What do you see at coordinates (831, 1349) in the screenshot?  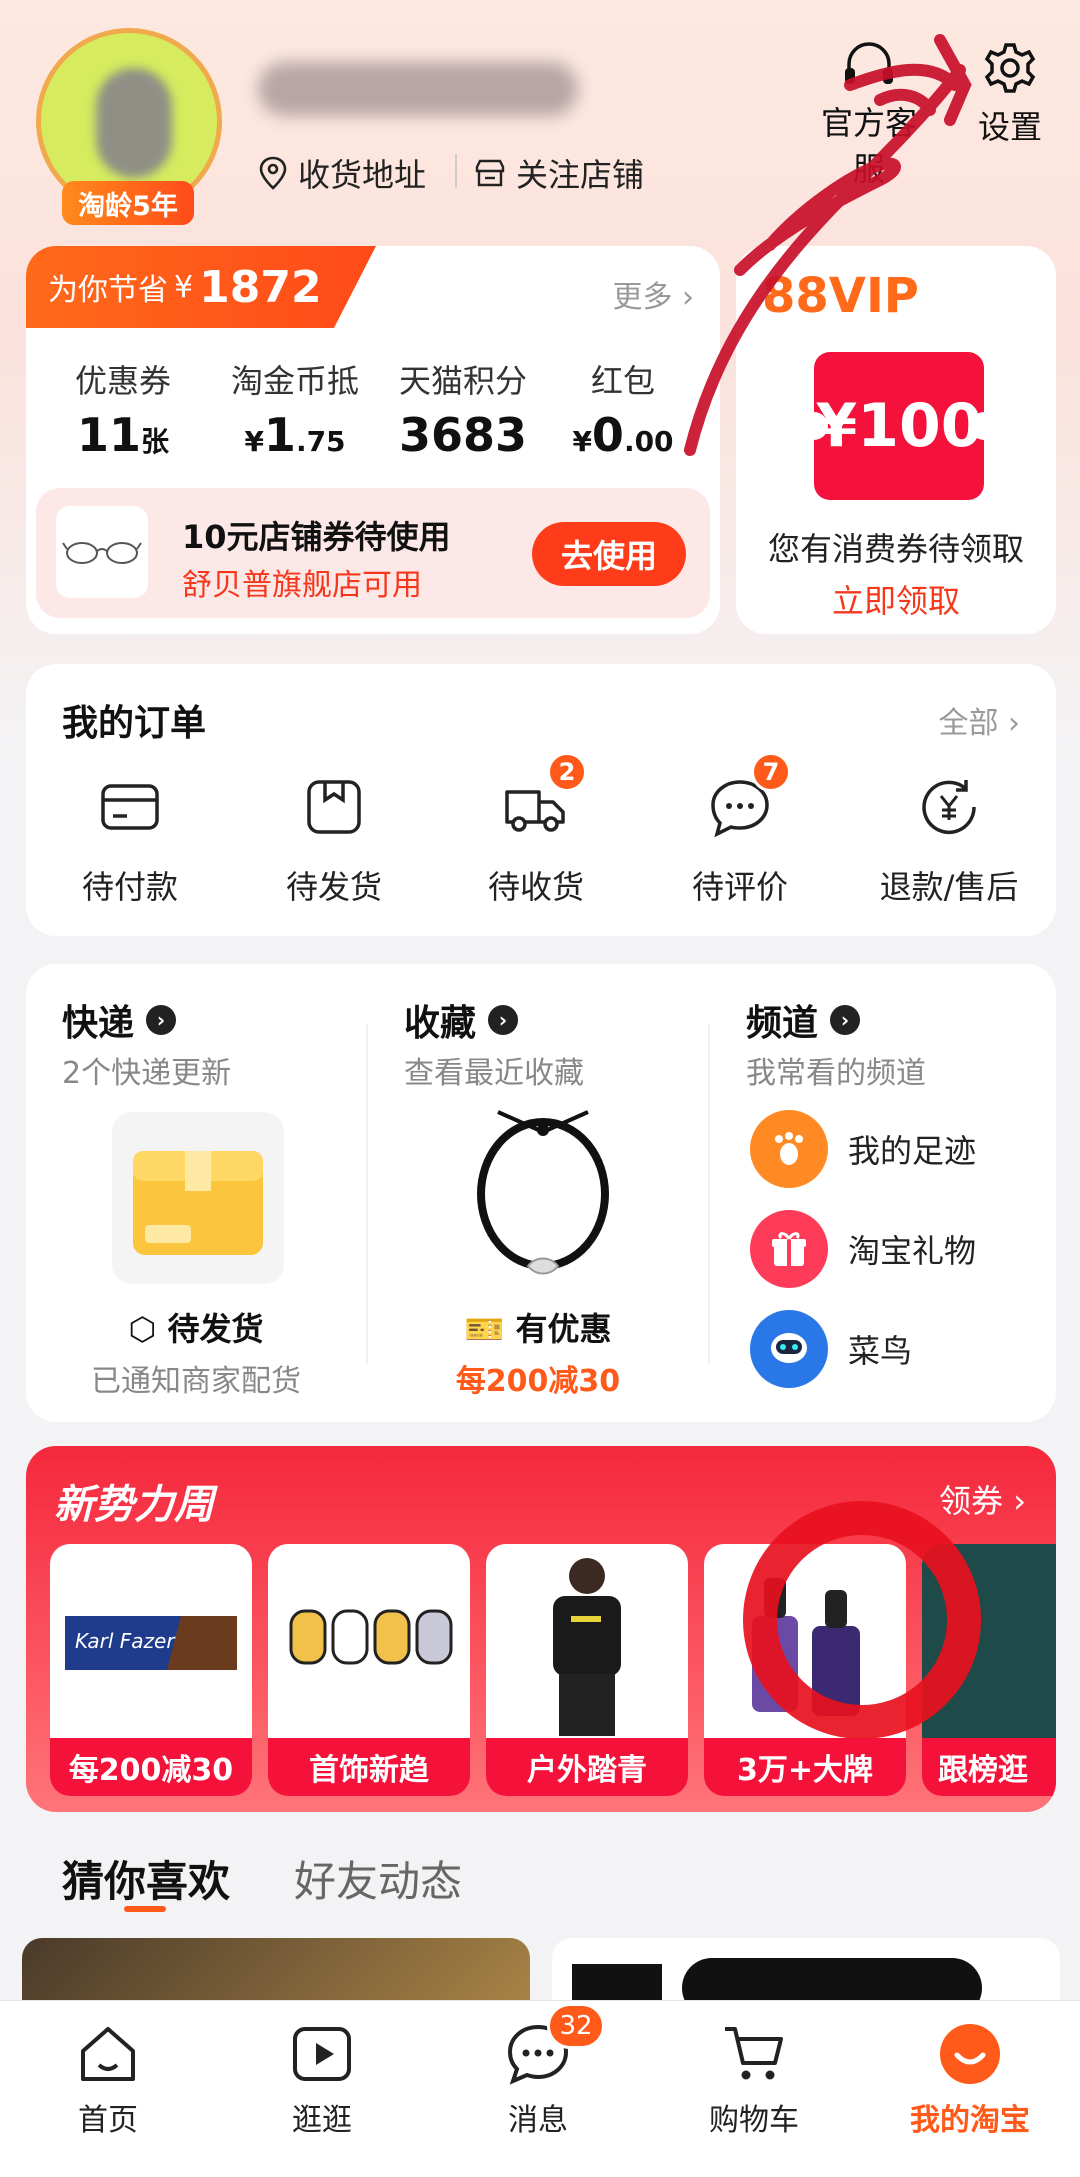 I see `channel-cainiao: 菜鸟` at bounding box center [831, 1349].